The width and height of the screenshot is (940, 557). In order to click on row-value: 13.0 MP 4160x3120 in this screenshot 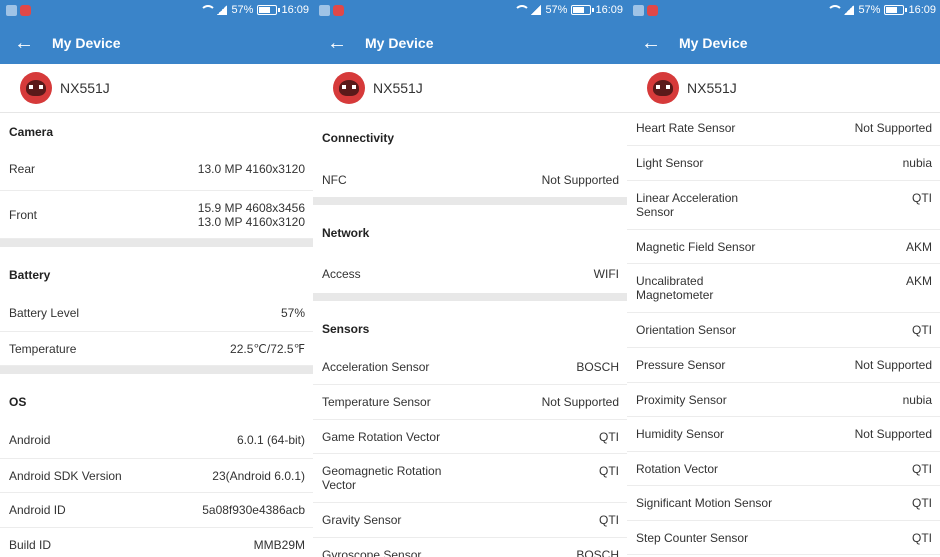, I will do `click(251, 169)`.